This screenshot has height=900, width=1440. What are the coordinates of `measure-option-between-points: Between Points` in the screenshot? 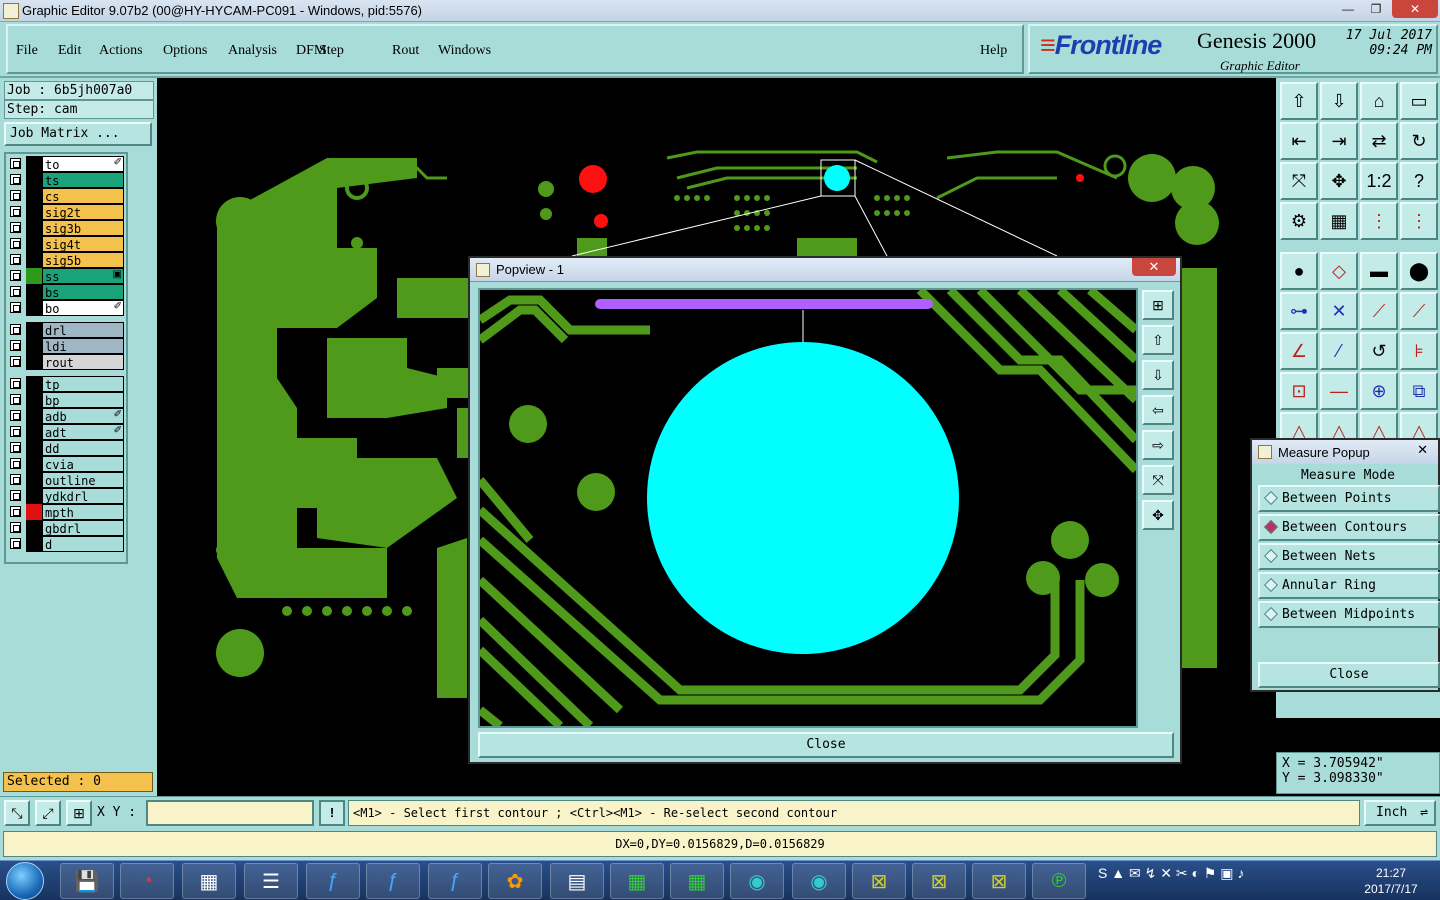 It's located at (1349, 498).